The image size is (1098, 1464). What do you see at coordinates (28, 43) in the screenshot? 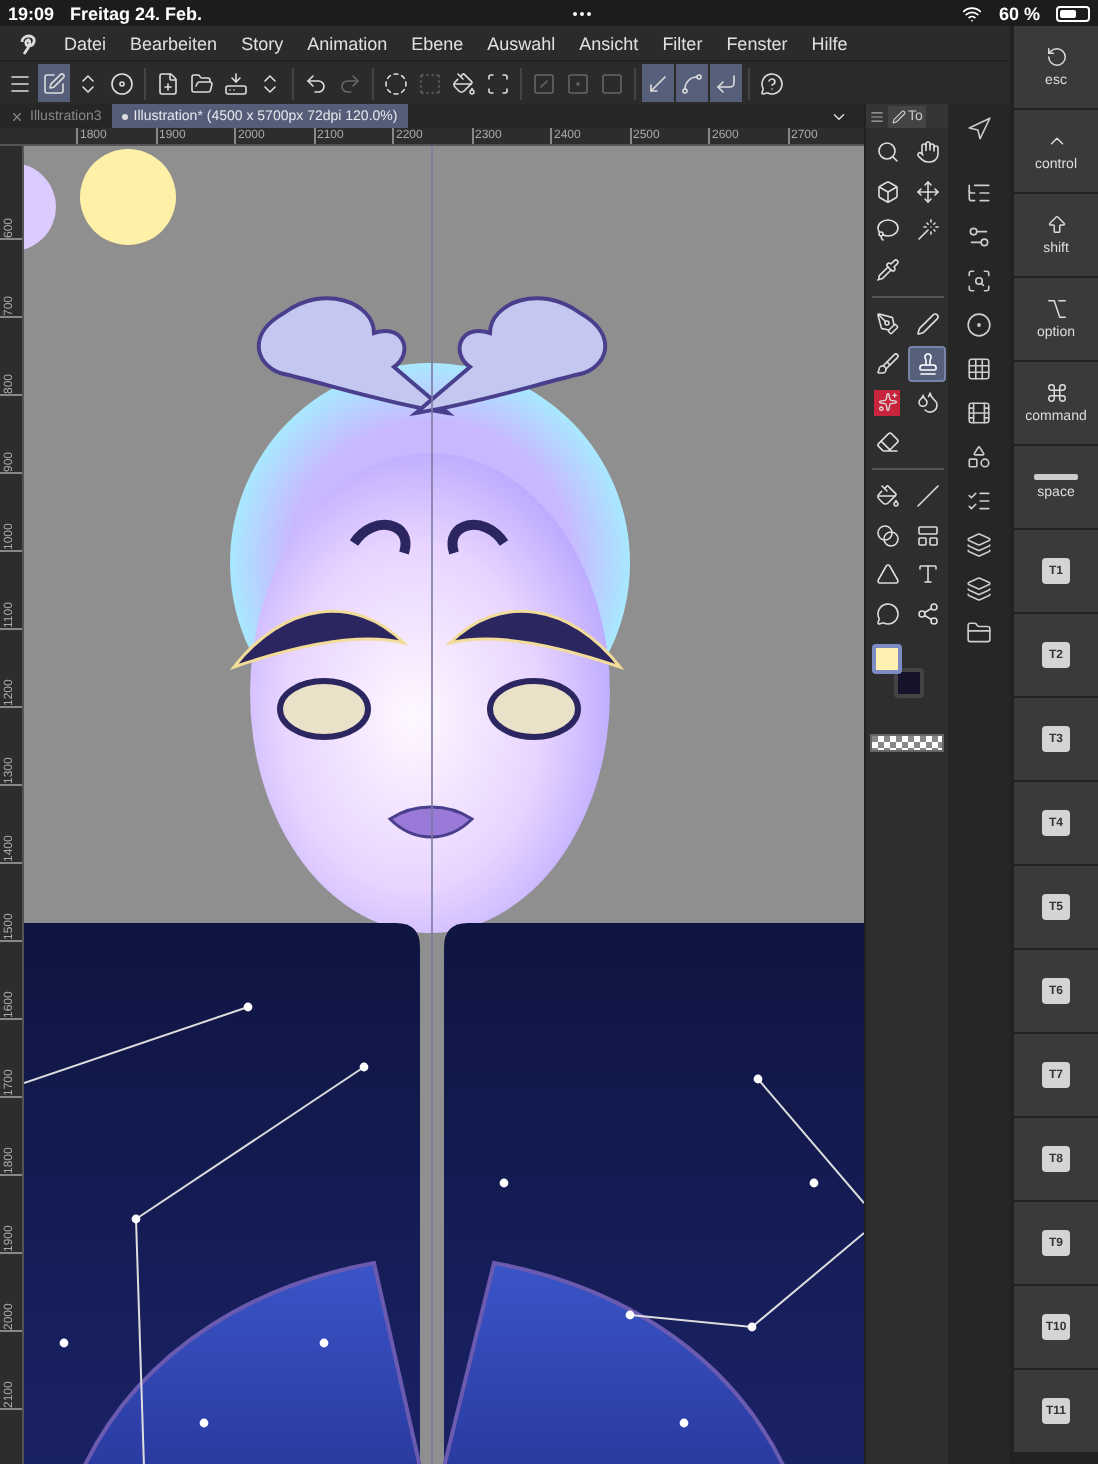
I see `app-logo-icon` at bounding box center [28, 43].